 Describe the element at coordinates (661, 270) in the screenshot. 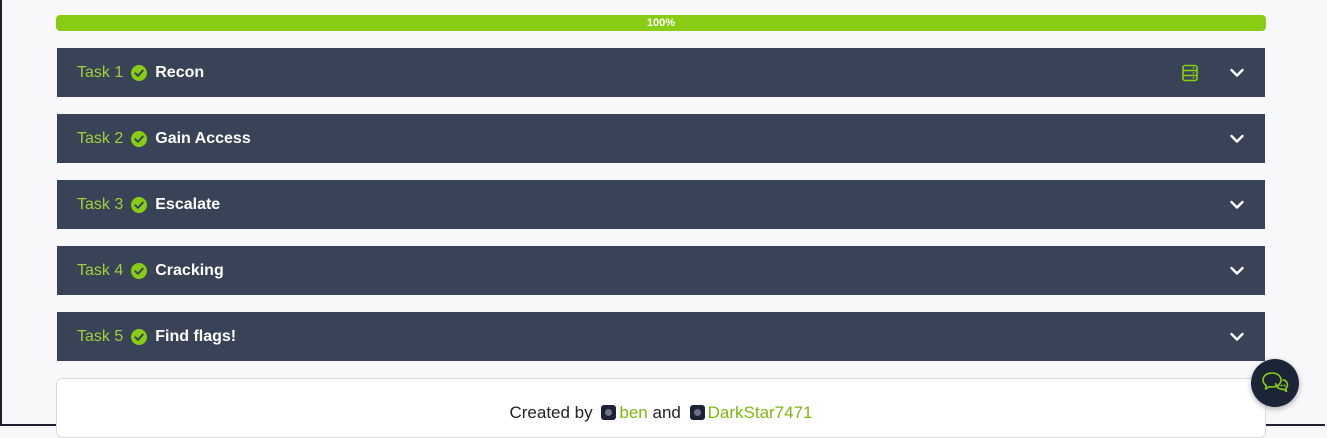

I see `task-header-4: Task 4 Cracking` at that location.